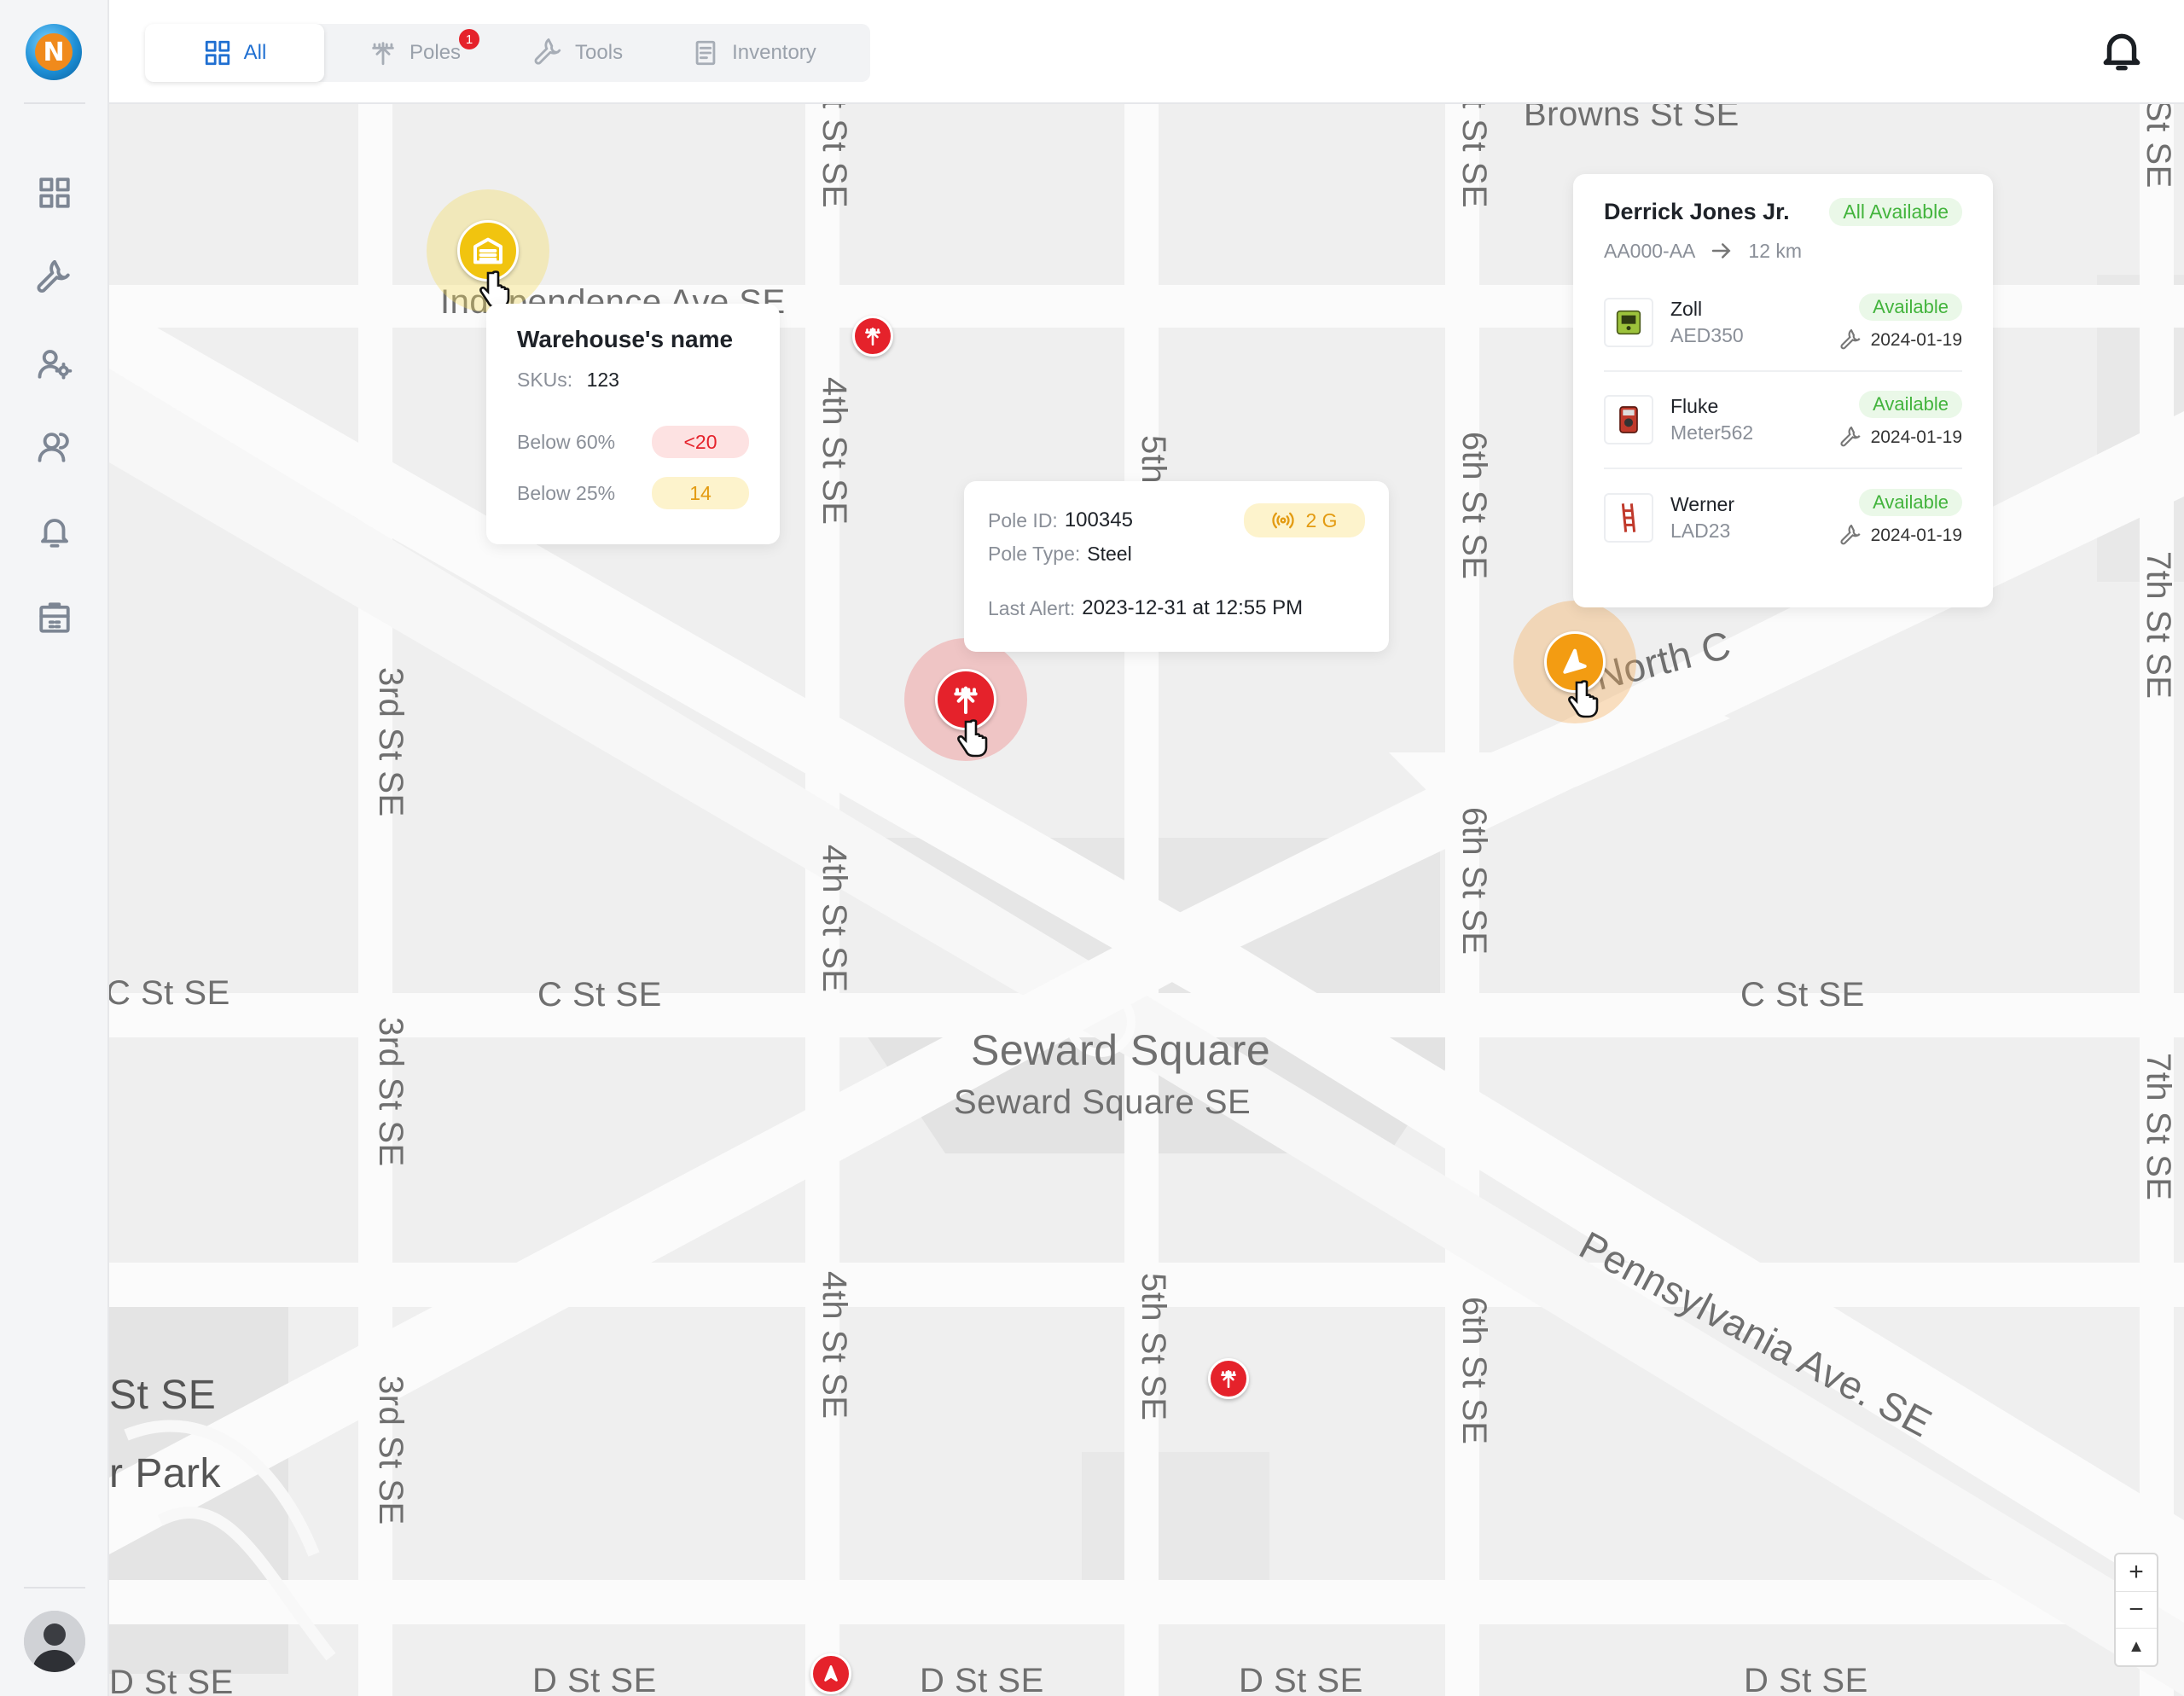 This screenshot has width=2184, height=1696. Describe the element at coordinates (234, 53) in the screenshot. I see `tab-all: All` at that location.